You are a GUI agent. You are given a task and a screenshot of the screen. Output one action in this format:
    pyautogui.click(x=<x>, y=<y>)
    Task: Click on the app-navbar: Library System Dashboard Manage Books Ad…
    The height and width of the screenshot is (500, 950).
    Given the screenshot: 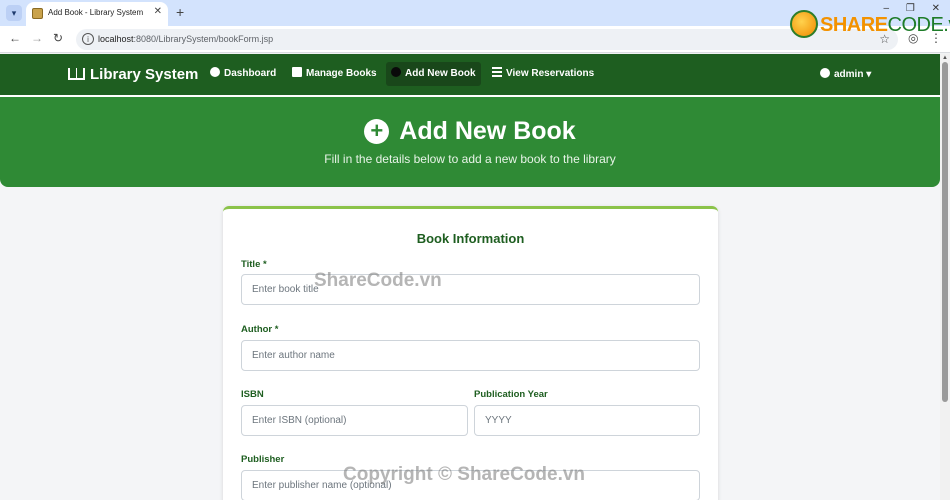 What is the action you would take?
    pyautogui.click(x=470, y=74)
    